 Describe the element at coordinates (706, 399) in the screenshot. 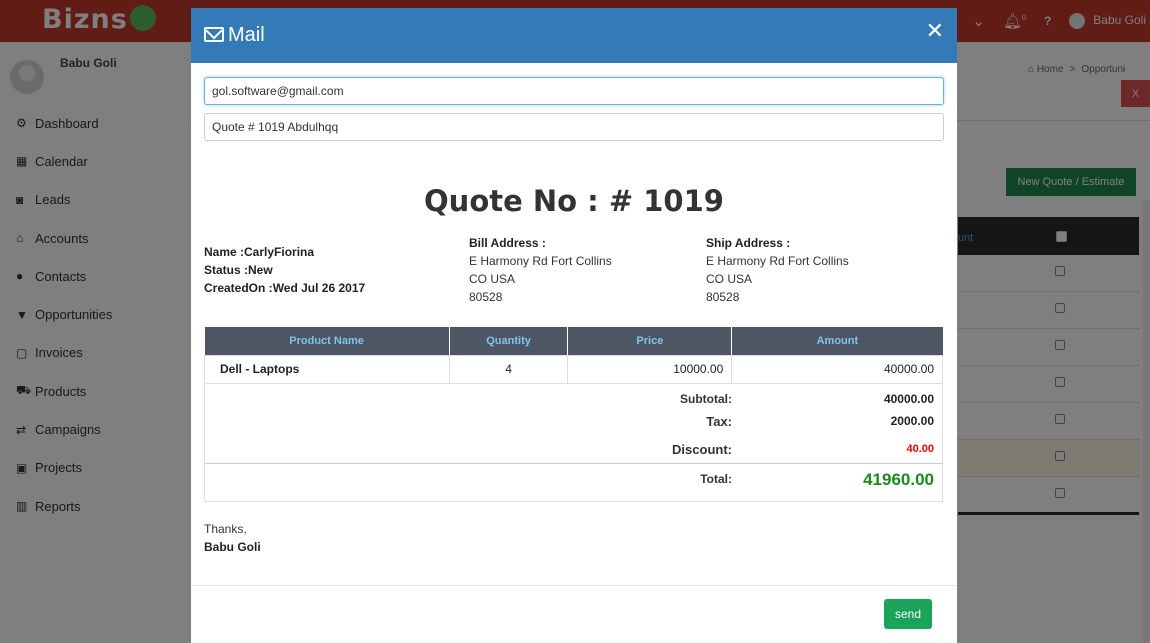

I see `subtotal-label: Subtotal:` at that location.